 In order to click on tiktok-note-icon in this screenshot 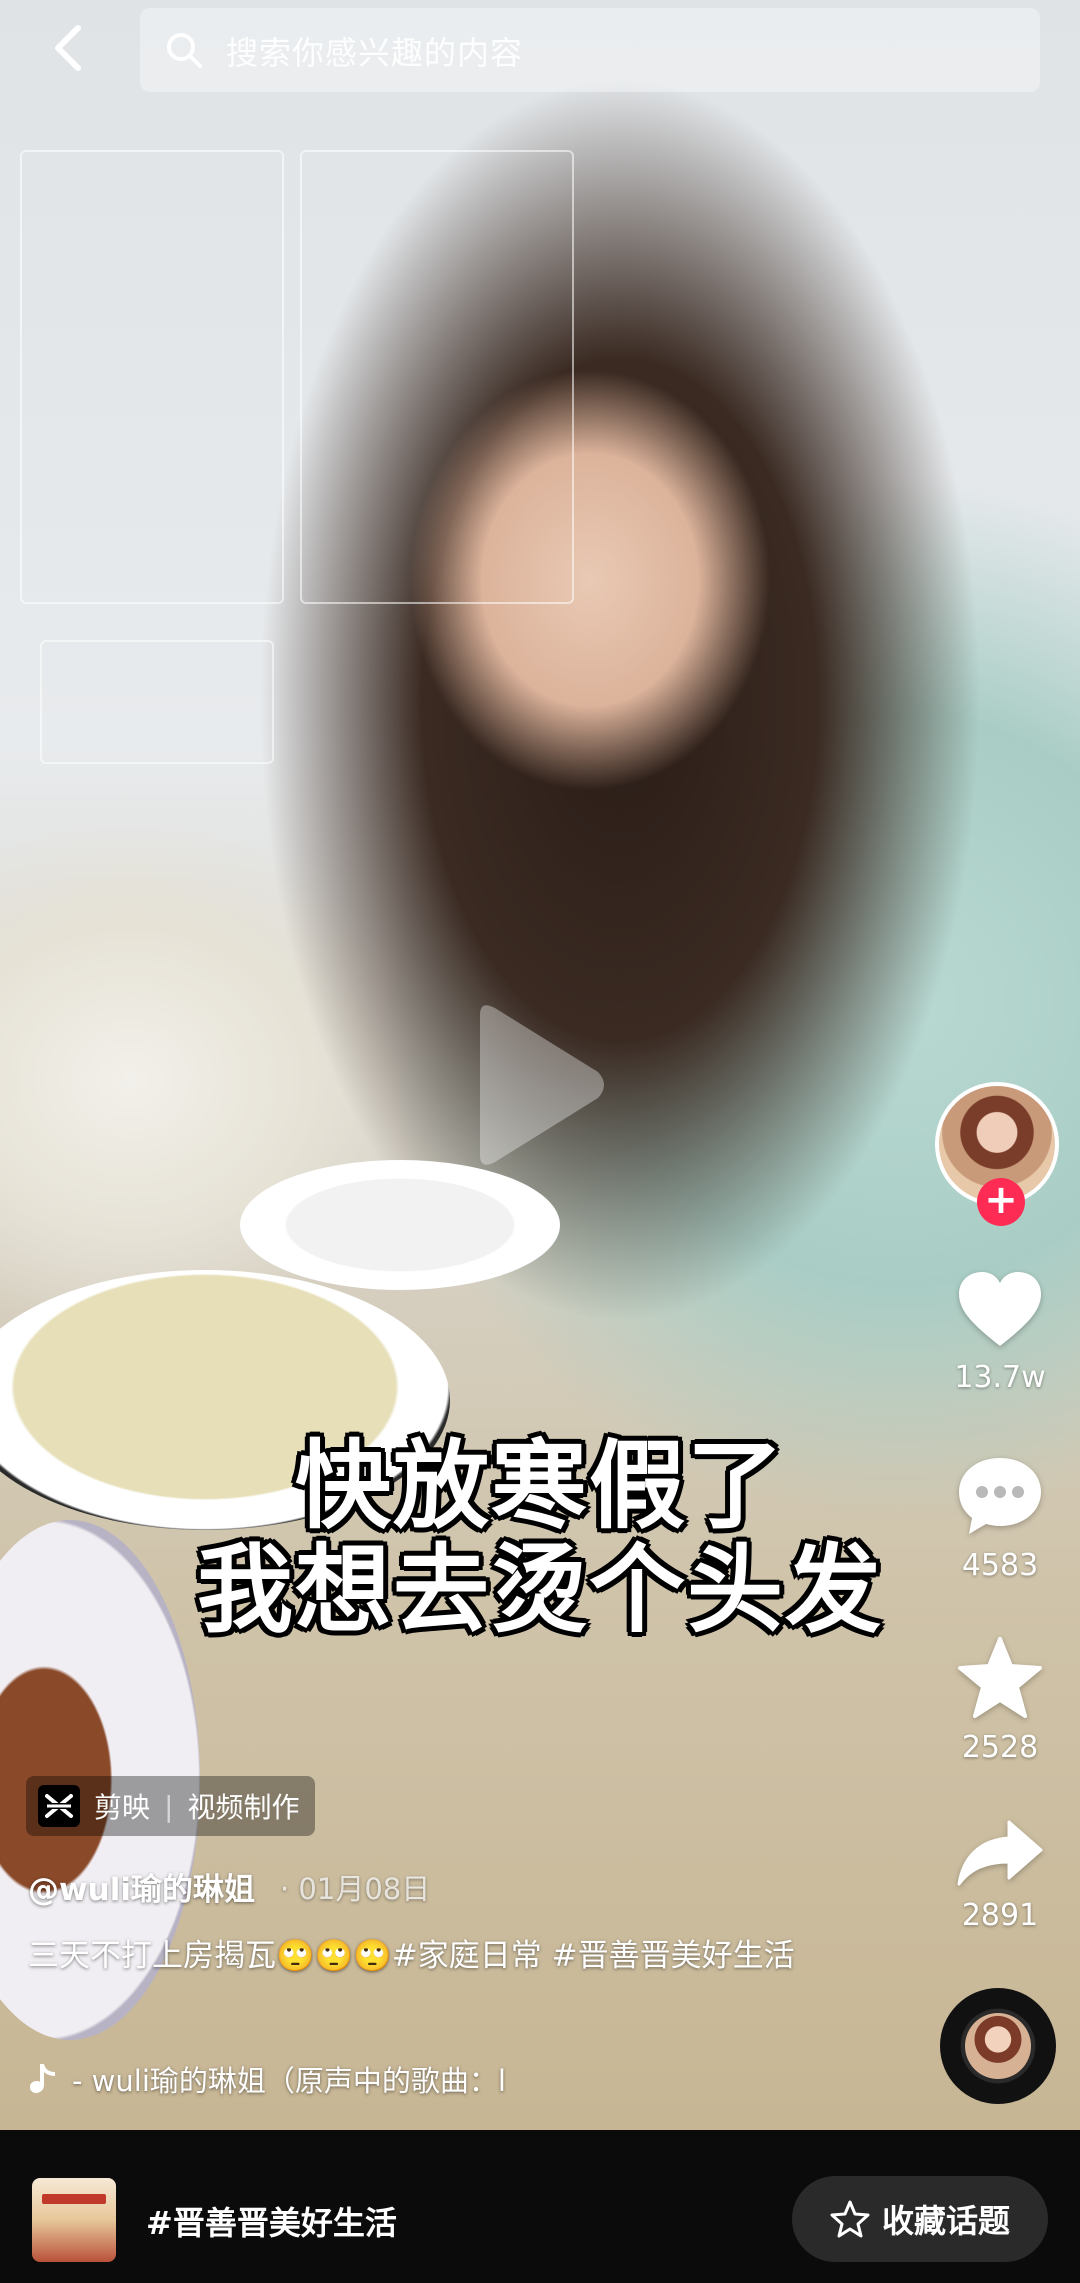, I will do `click(42, 2078)`.